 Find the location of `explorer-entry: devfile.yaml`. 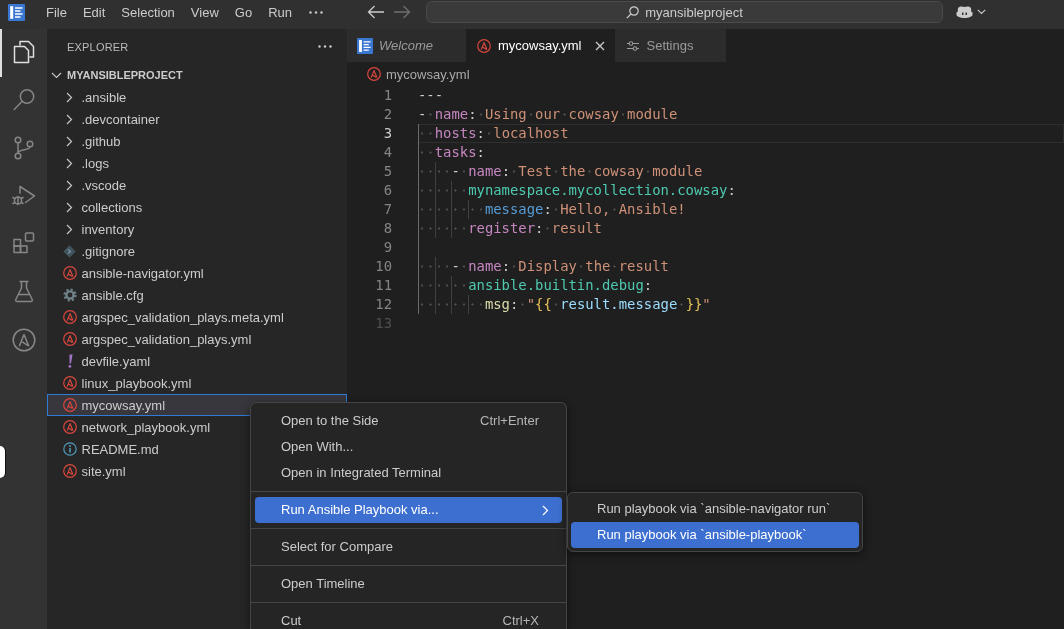

explorer-entry: devfile.yaml is located at coordinates (197, 361).